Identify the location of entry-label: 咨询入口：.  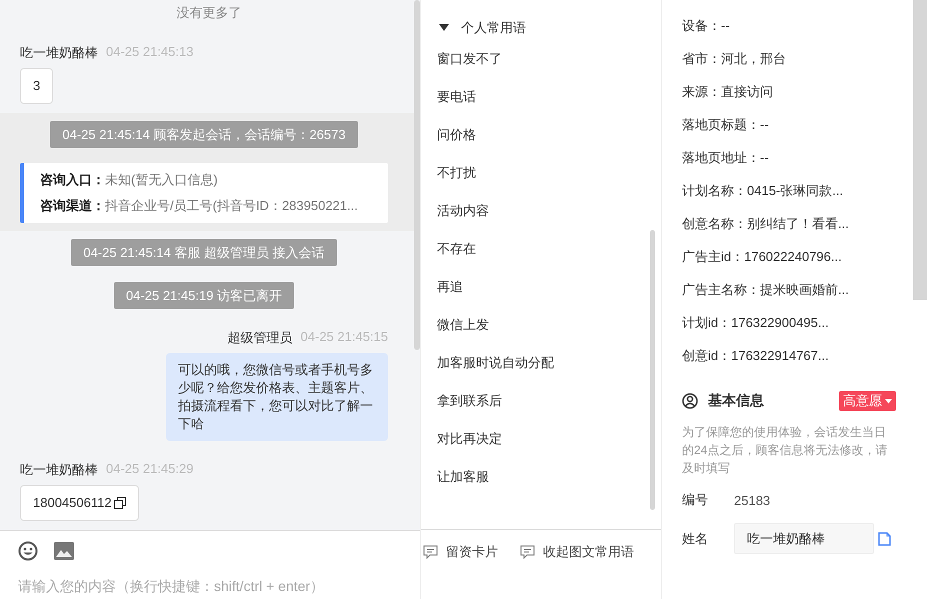
(72, 179).